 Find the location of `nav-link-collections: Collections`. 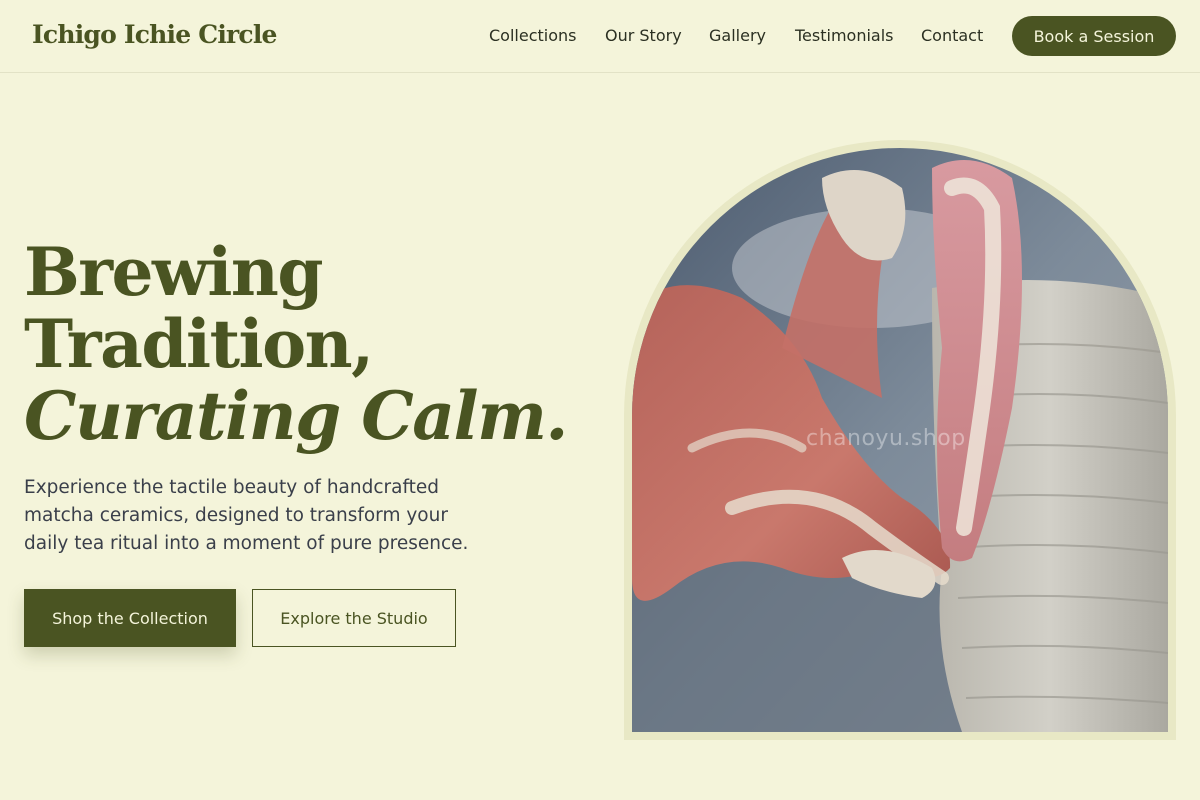

nav-link-collections: Collections is located at coordinates (532, 35).